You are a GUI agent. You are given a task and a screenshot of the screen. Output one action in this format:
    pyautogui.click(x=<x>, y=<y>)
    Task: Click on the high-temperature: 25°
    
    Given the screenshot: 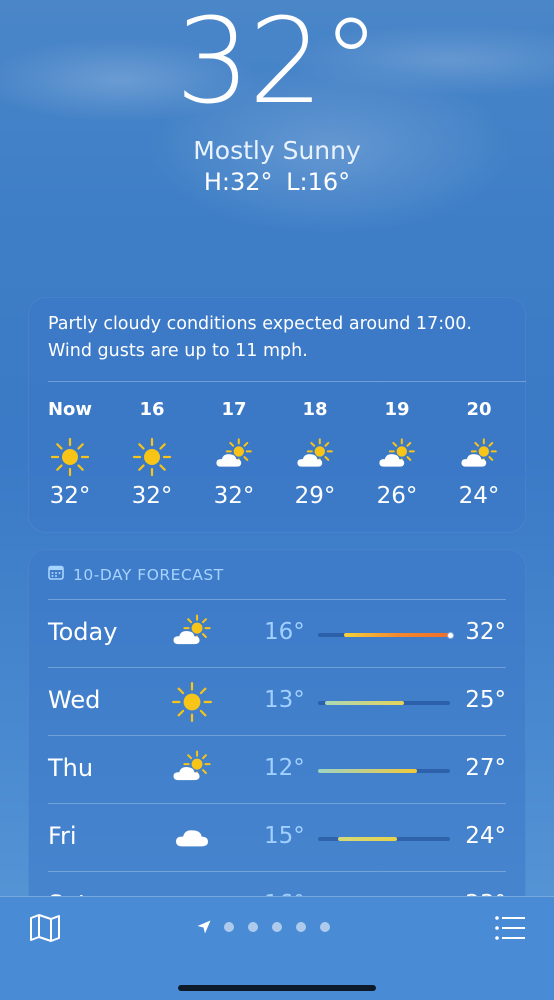 What is the action you would take?
    pyautogui.click(x=485, y=700)
    